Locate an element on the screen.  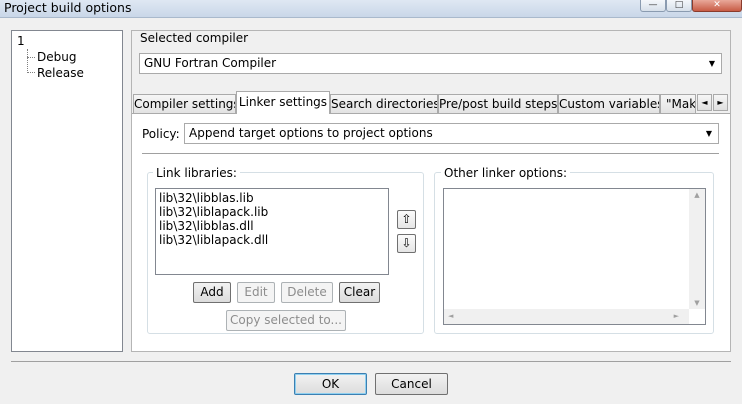
close-button: ✕ is located at coordinates (717, 6).